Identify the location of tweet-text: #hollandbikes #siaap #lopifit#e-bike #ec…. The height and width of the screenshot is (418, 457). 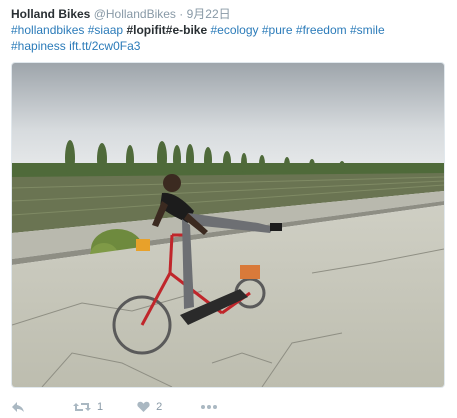
(226, 38).